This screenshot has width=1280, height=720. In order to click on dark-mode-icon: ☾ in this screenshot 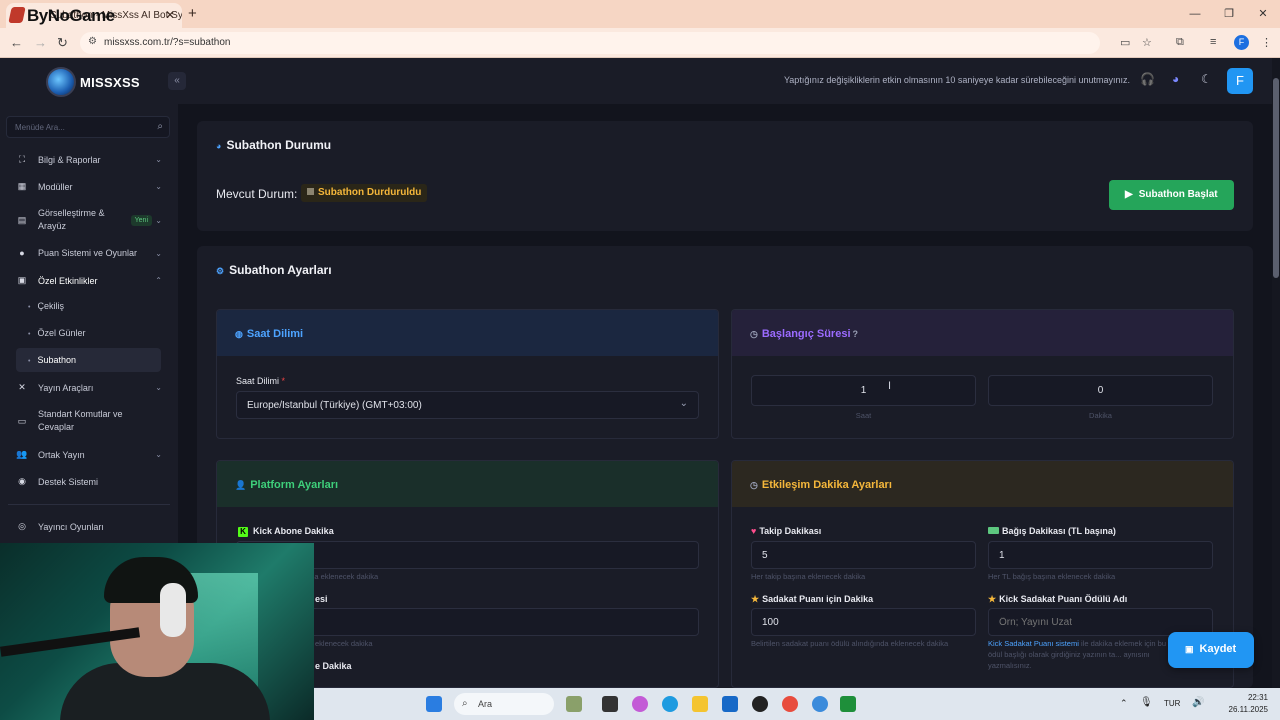, I will do `click(1206, 79)`.